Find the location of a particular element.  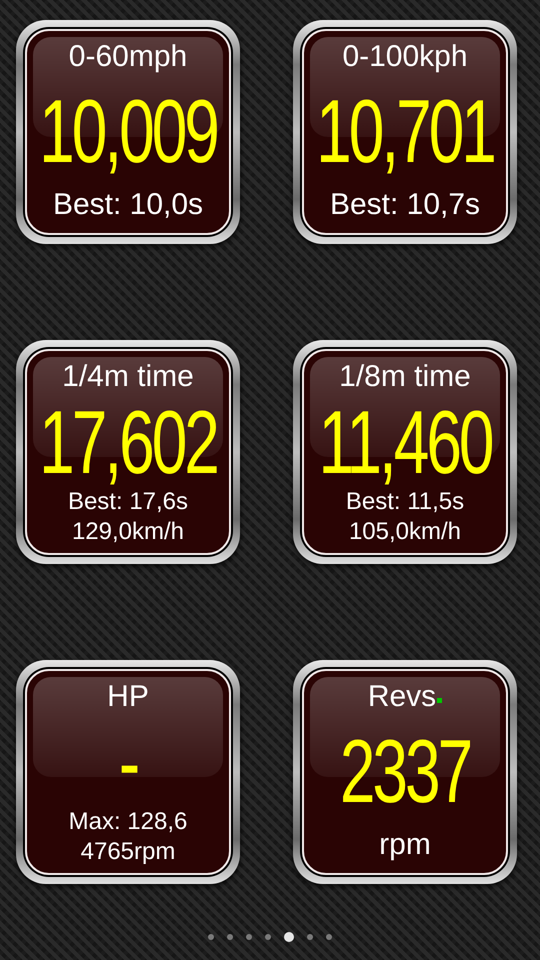

gauge-caption: Best: 10,7s is located at coordinates (405, 204).